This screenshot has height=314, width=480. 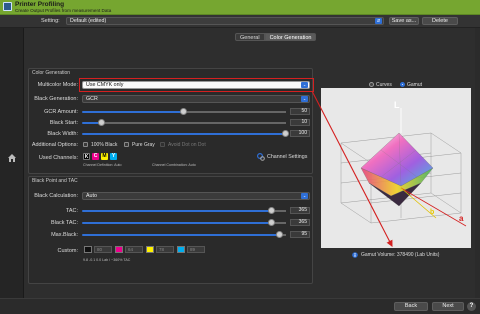 I want to click on tac-value: 365, so click(x=300, y=210).